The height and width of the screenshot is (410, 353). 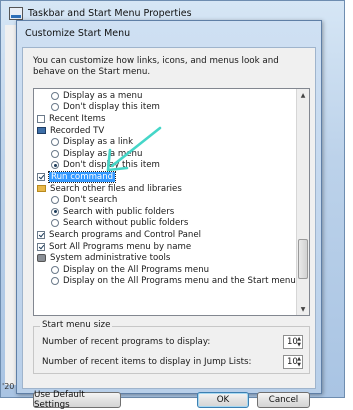 I want to click on start-menu-size-label: Start menu size, so click(x=76, y=325).